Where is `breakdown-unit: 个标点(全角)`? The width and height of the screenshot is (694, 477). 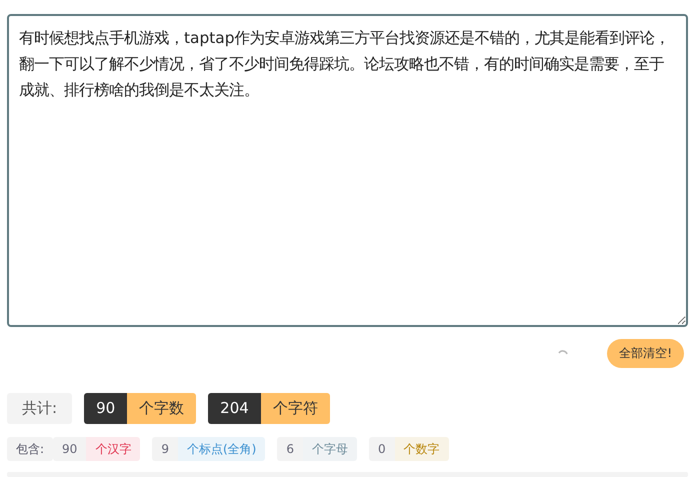 breakdown-unit: 个标点(全角) is located at coordinates (222, 449).